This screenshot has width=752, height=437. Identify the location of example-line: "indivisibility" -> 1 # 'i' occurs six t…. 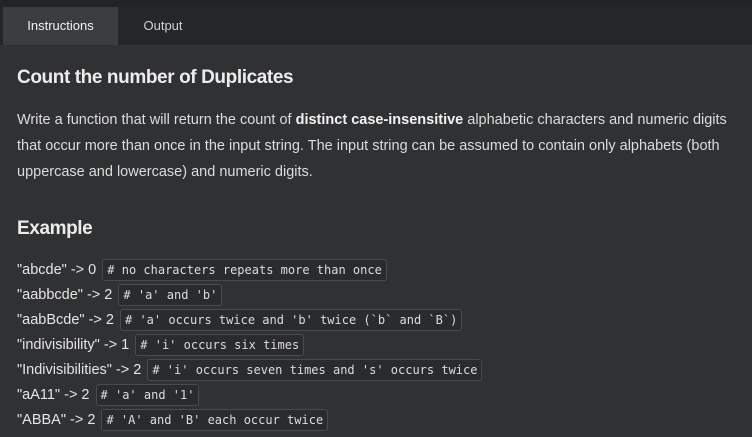
(161, 345).